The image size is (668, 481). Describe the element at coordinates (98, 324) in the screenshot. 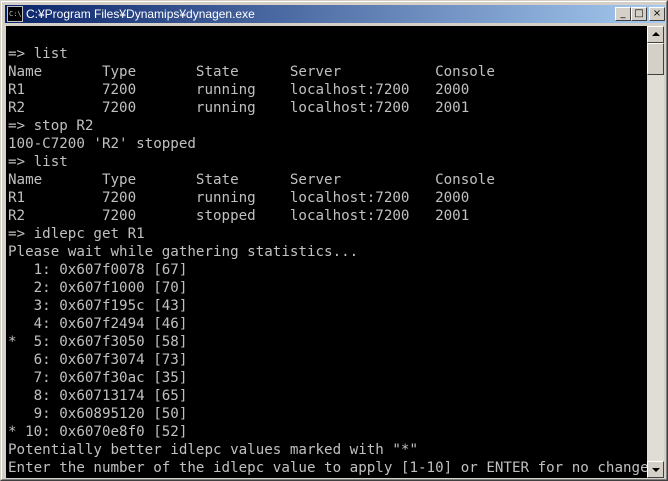

I see `console-line: 4: 0x607f2494 [46]` at that location.